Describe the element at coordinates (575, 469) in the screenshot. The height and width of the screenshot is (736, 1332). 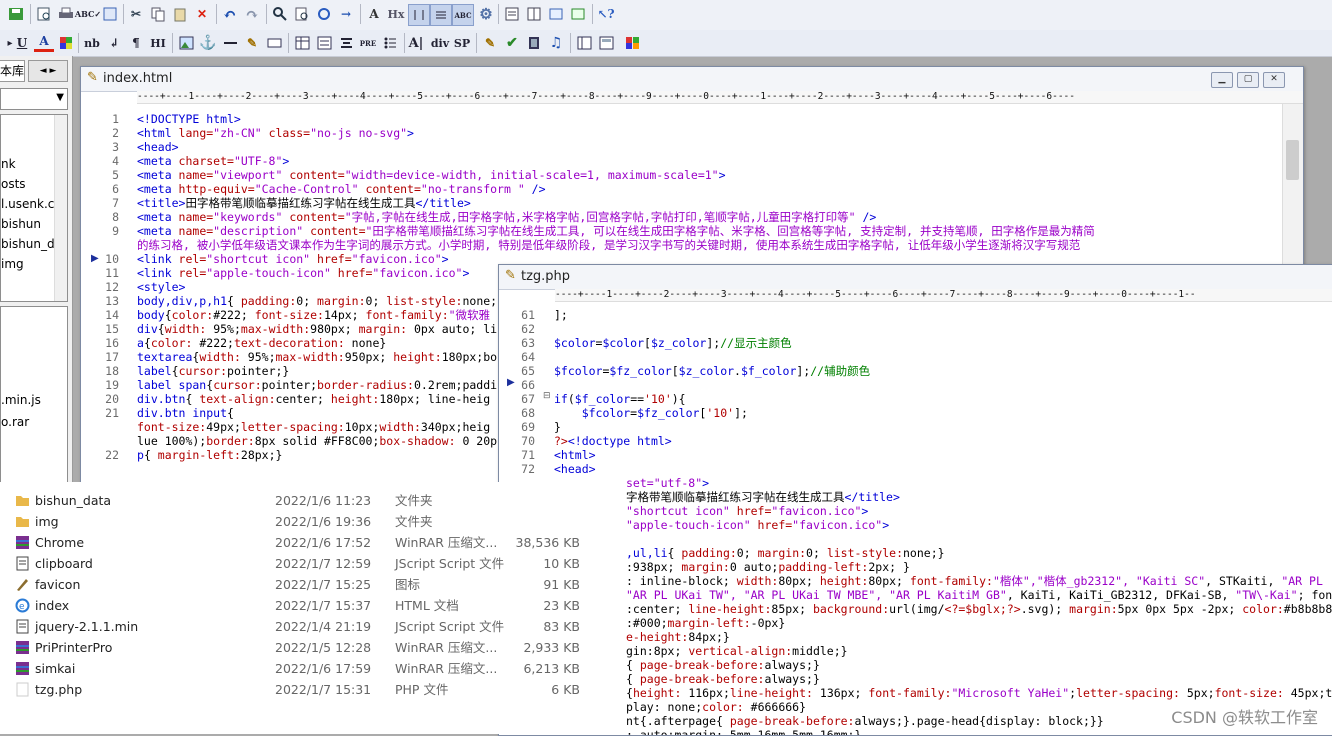
I see `code-line: <head>` at that location.